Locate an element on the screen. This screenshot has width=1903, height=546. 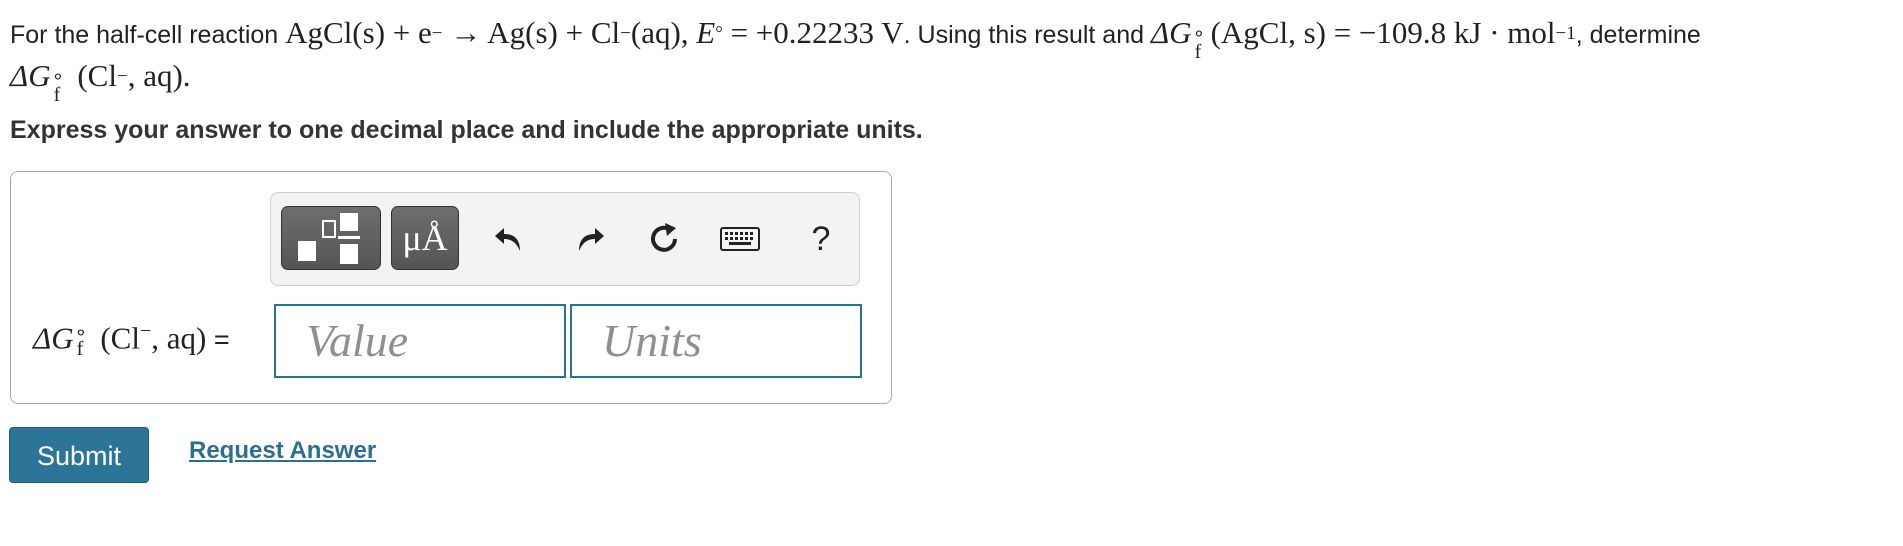
value-input: Value is located at coordinates (420, 341).